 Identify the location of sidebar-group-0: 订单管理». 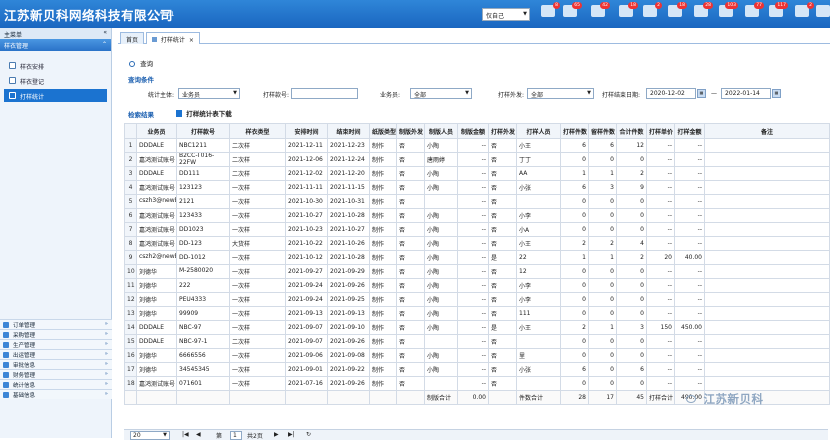
(56, 324).